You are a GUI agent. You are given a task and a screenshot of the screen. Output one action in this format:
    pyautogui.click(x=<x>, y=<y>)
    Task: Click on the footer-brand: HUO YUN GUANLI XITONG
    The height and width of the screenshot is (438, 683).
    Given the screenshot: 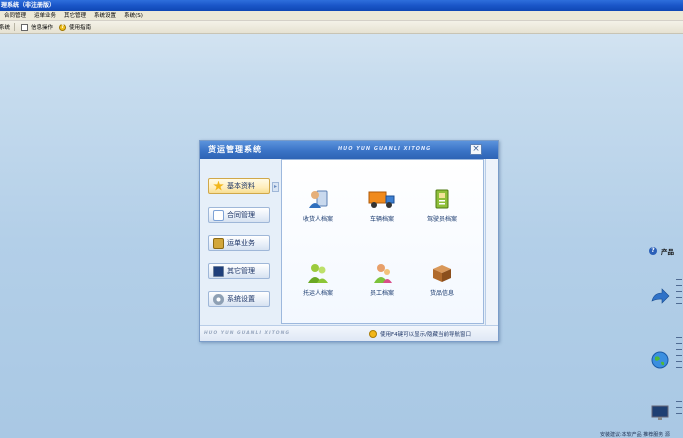 What is the action you would take?
    pyautogui.click(x=247, y=333)
    